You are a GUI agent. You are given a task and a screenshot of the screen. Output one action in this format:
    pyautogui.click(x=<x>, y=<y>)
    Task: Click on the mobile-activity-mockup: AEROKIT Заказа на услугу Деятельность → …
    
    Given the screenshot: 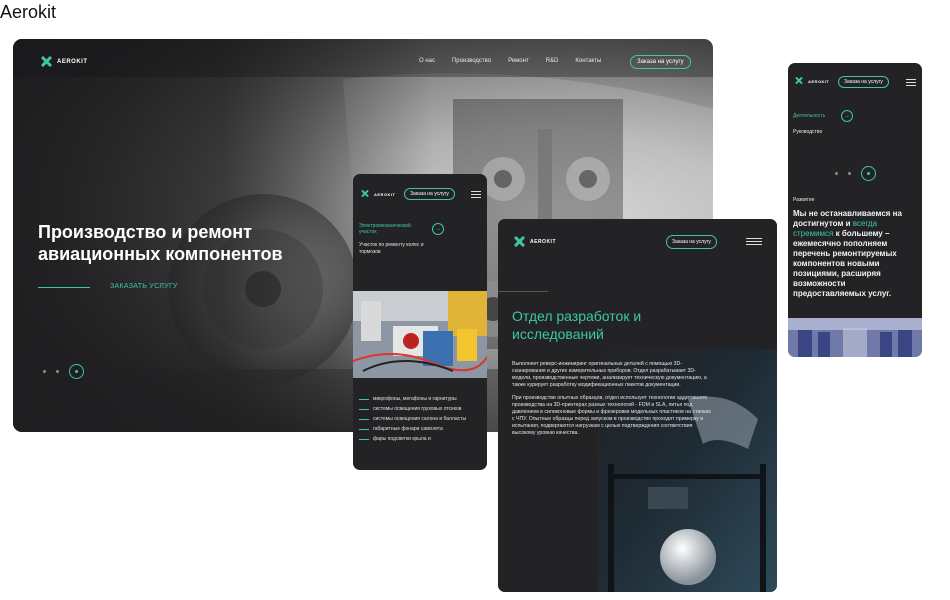 What is the action you would take?
    pyautogui.click(x=855, y=210)
    